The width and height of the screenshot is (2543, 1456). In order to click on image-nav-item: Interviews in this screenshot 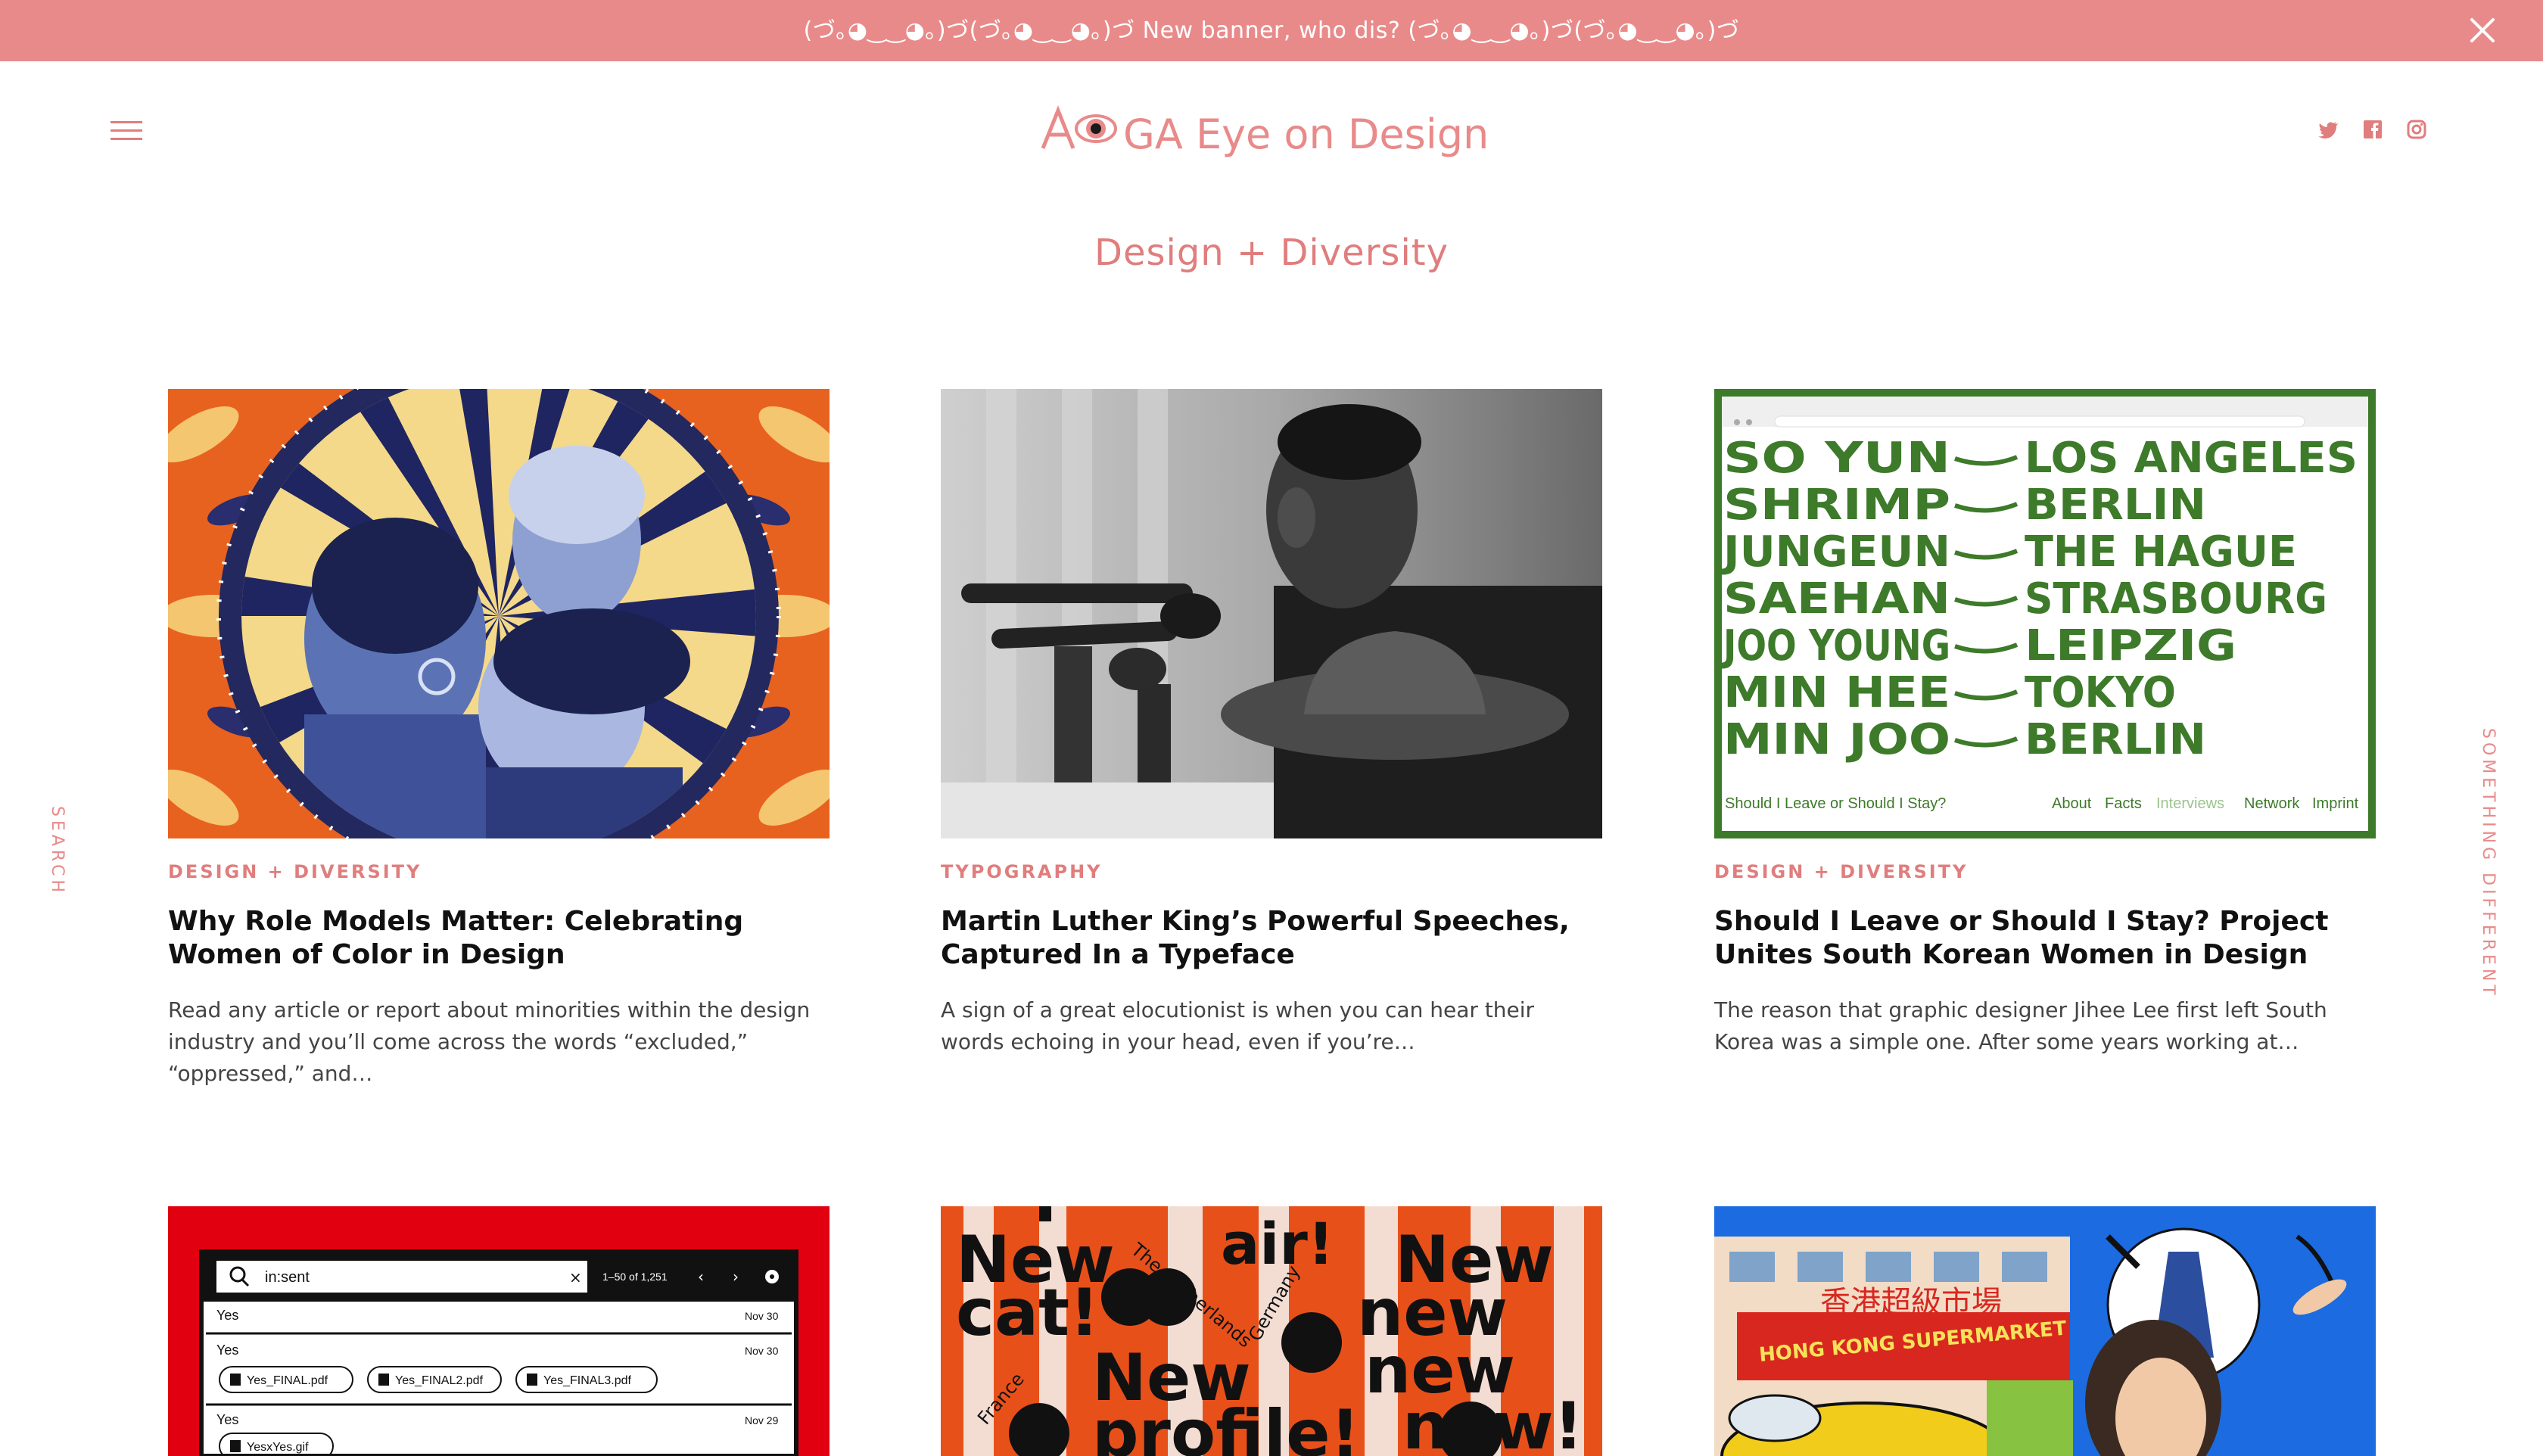, I will do `click(2190, 803)`.